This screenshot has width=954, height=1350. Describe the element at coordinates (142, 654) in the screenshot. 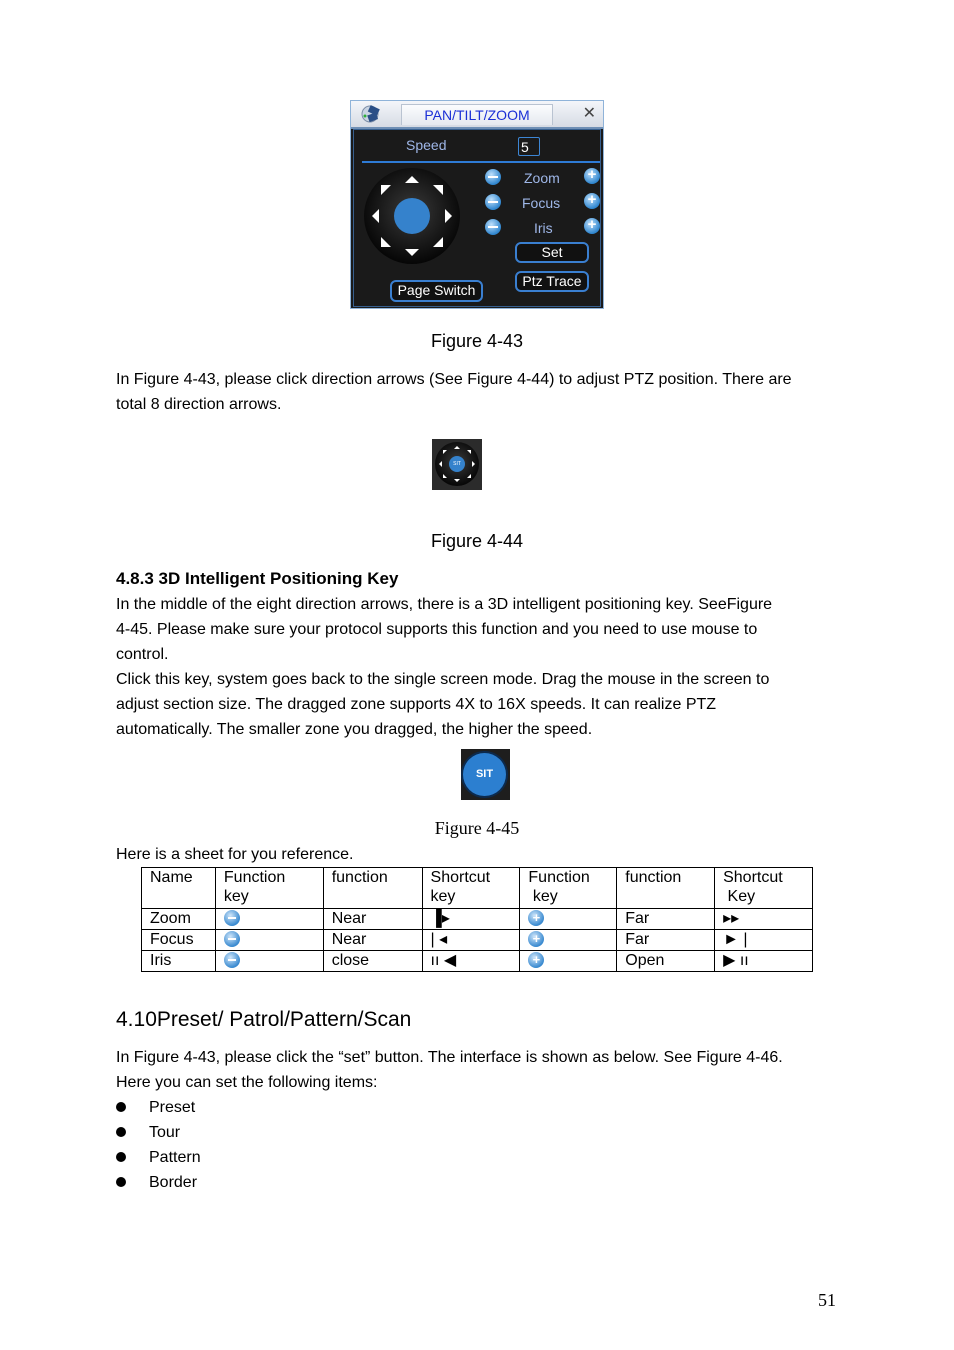

I see `paragraph-line: control.` at that location.